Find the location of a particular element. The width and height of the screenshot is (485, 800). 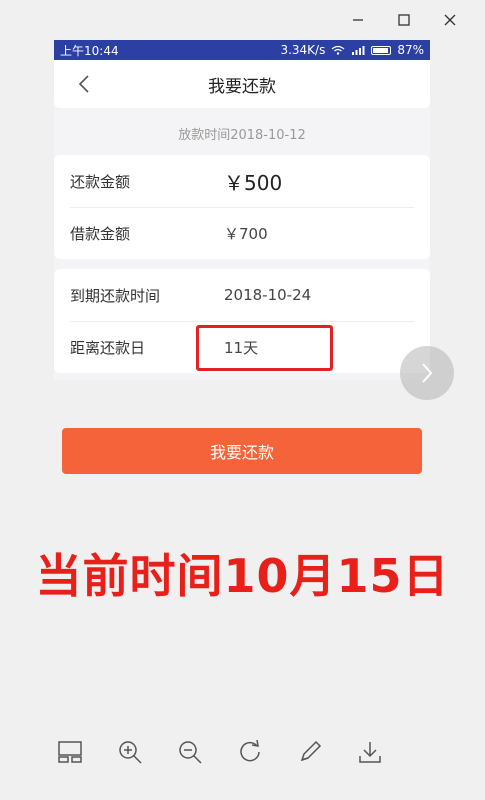

borrow-amount-value: ￥700 is located at coordinates (246, 233).